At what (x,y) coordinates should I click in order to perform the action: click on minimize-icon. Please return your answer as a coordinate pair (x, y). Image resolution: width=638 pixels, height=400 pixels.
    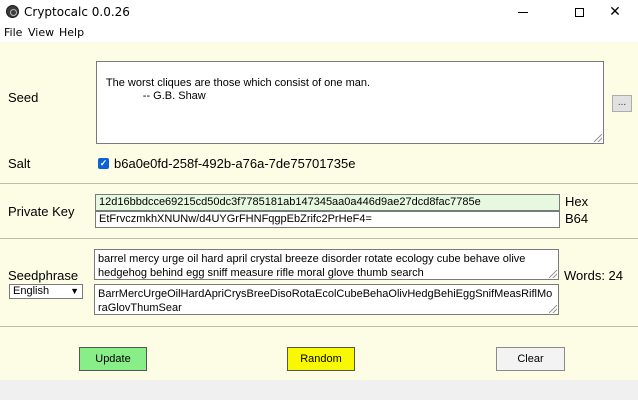
    Looking at the image, I should click on (523, 12).